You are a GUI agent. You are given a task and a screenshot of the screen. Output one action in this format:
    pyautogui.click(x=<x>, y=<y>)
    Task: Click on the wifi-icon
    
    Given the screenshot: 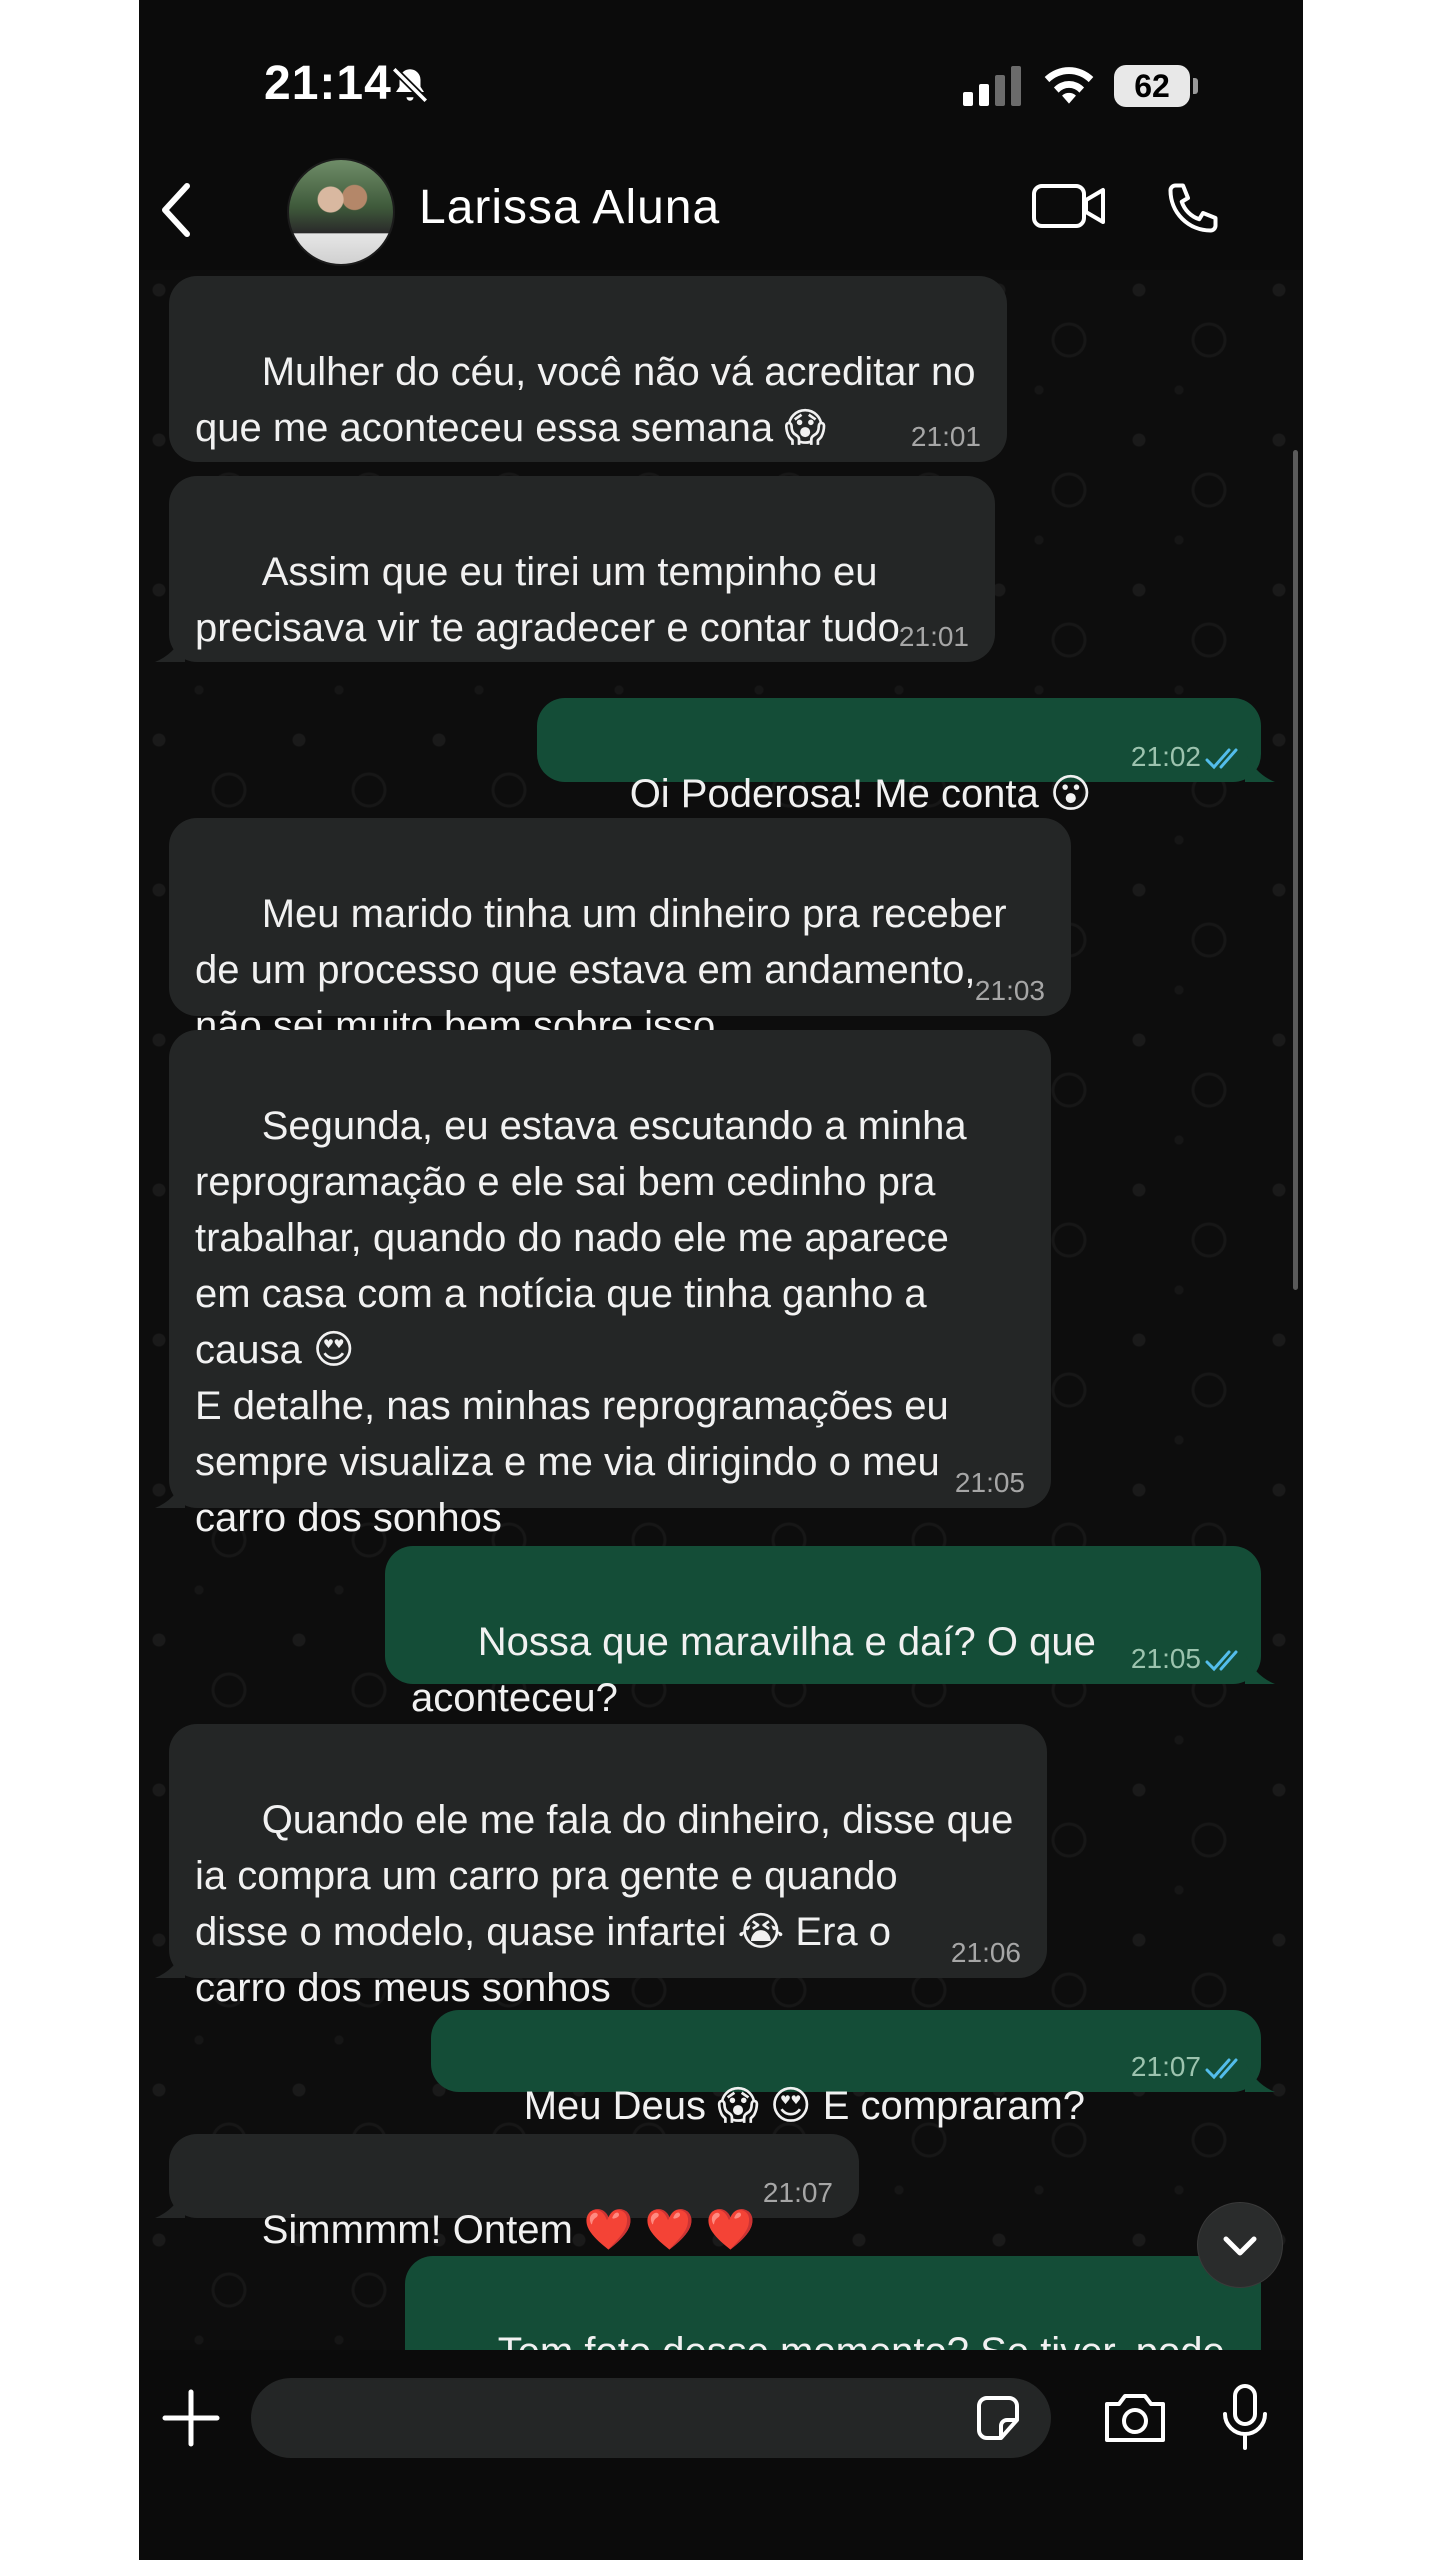 What is the action you would take?
    pyautogui.click(x=1069, y=86)
    